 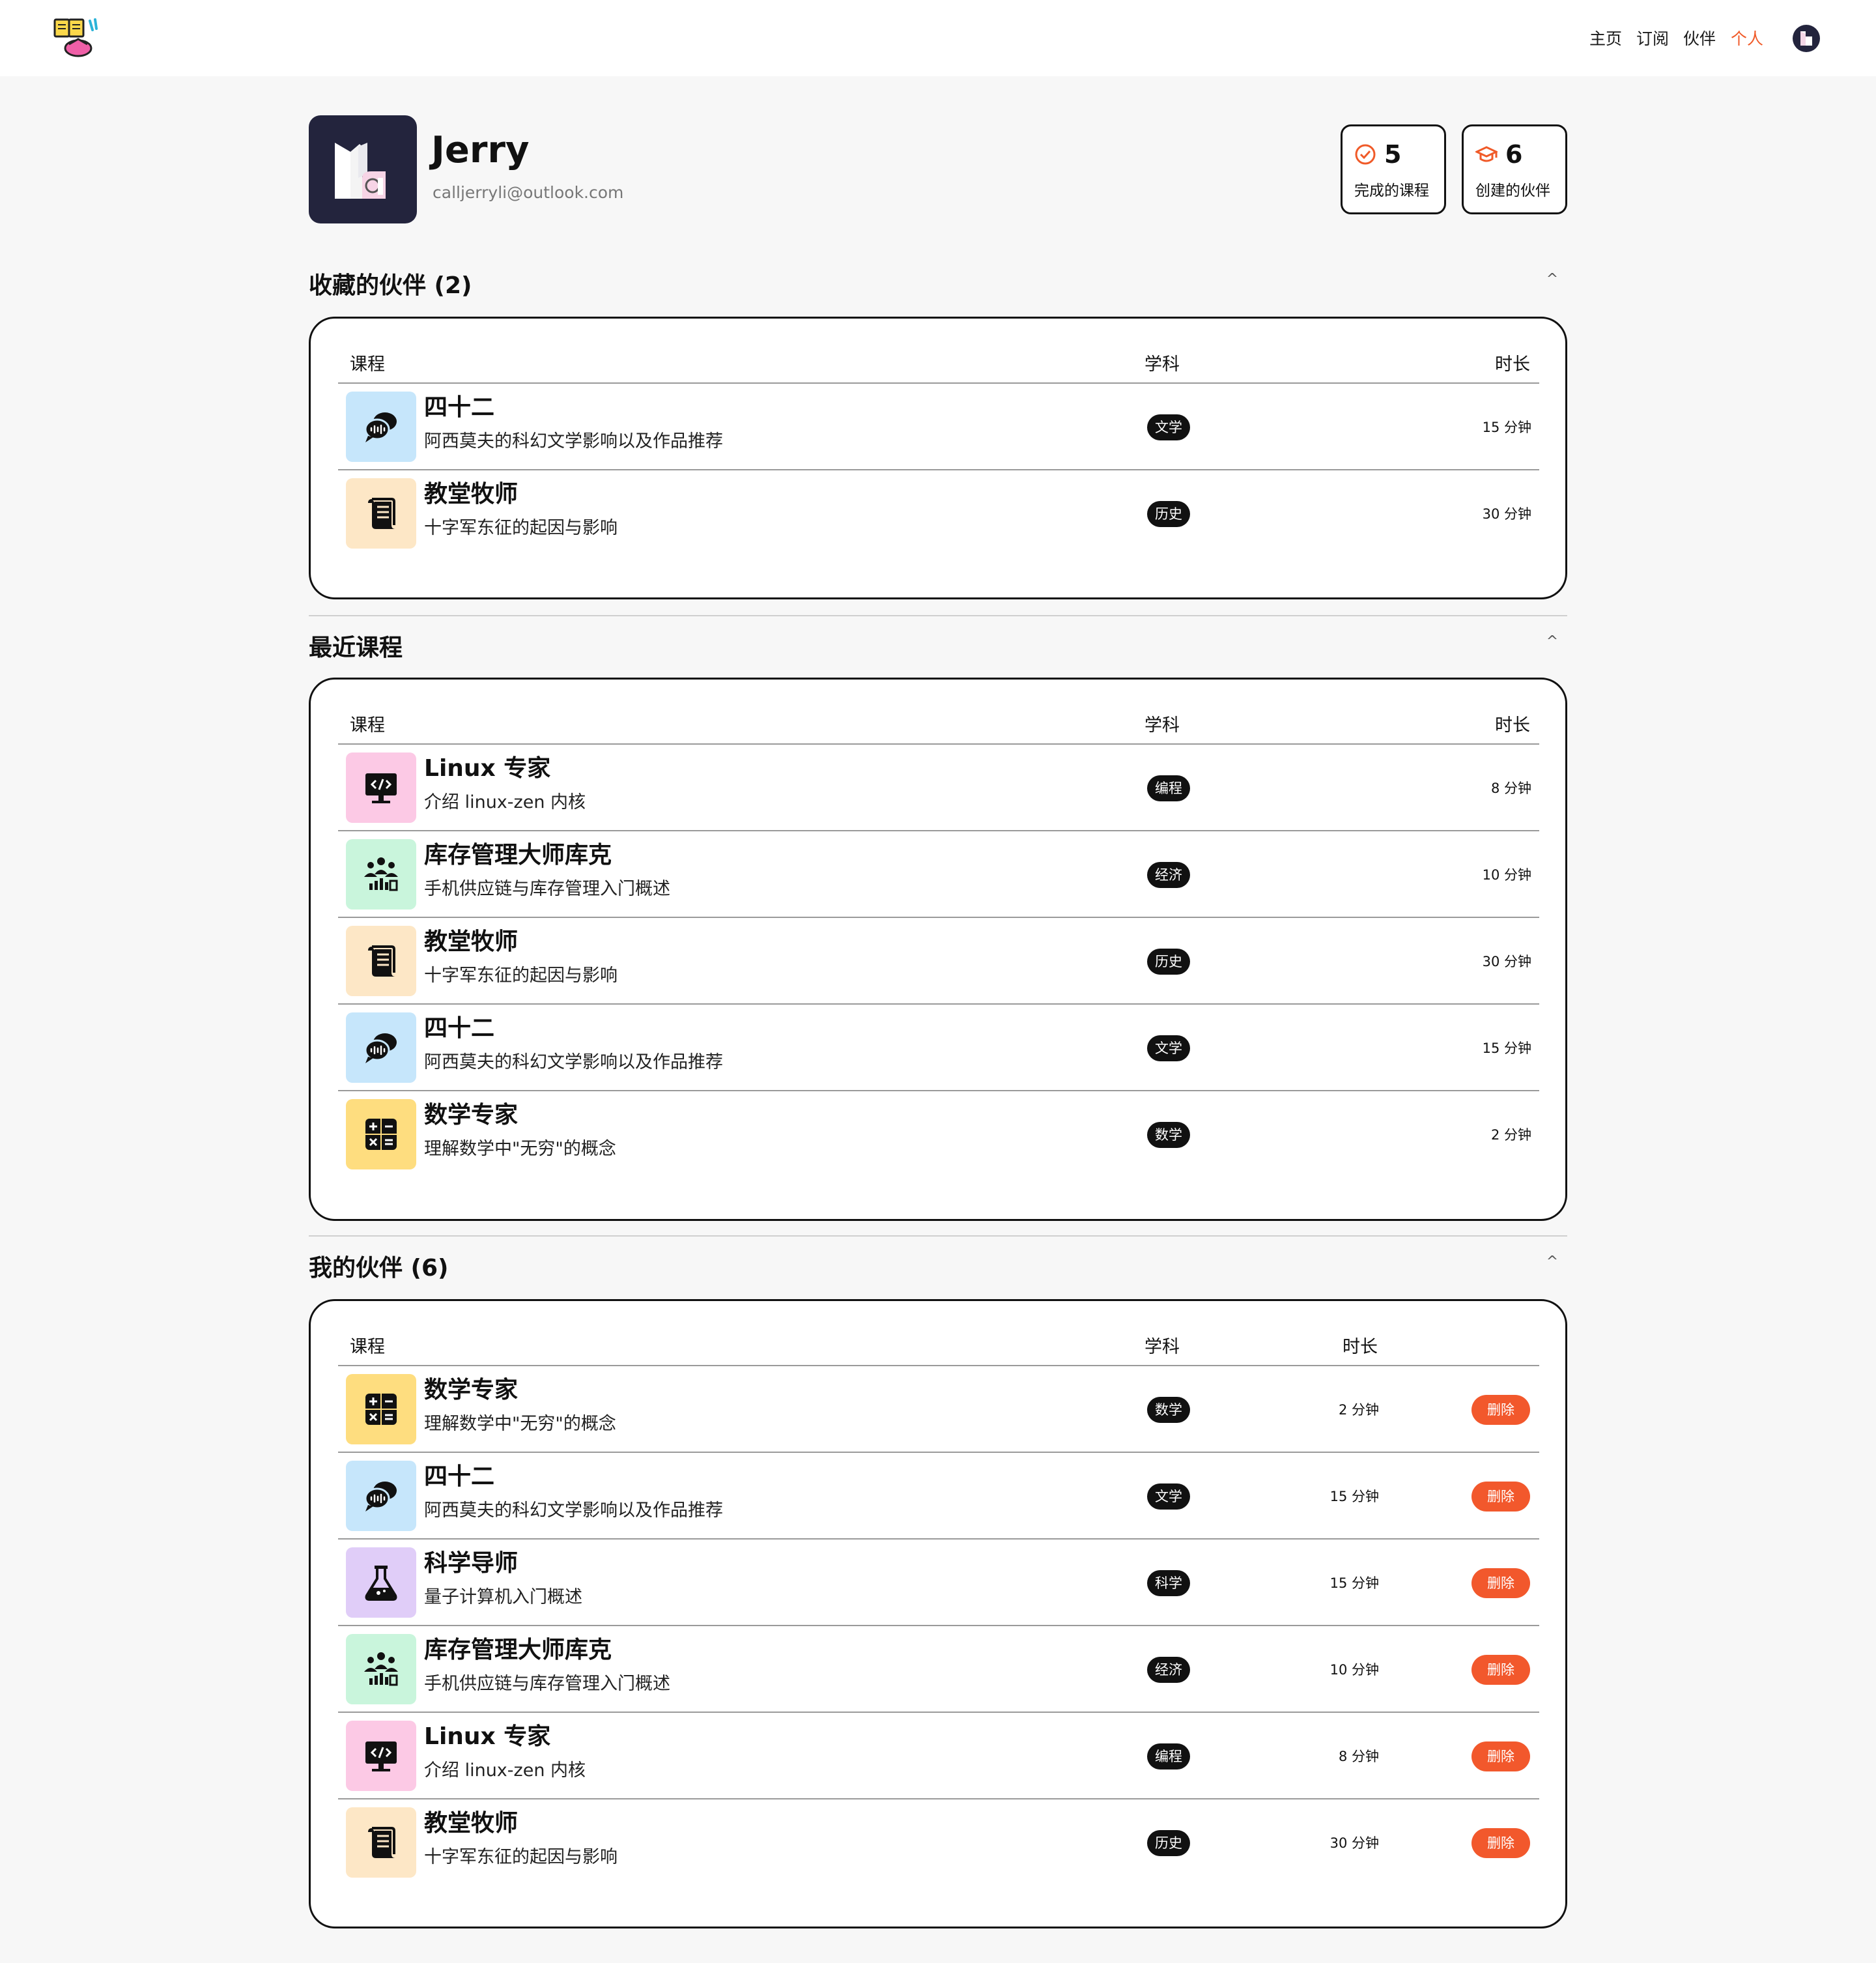 What do you see at coordinates (939, 1345) in the screenshot?
I see `table-header: 课程 学科 时长` at bounding box center [939, 1345].